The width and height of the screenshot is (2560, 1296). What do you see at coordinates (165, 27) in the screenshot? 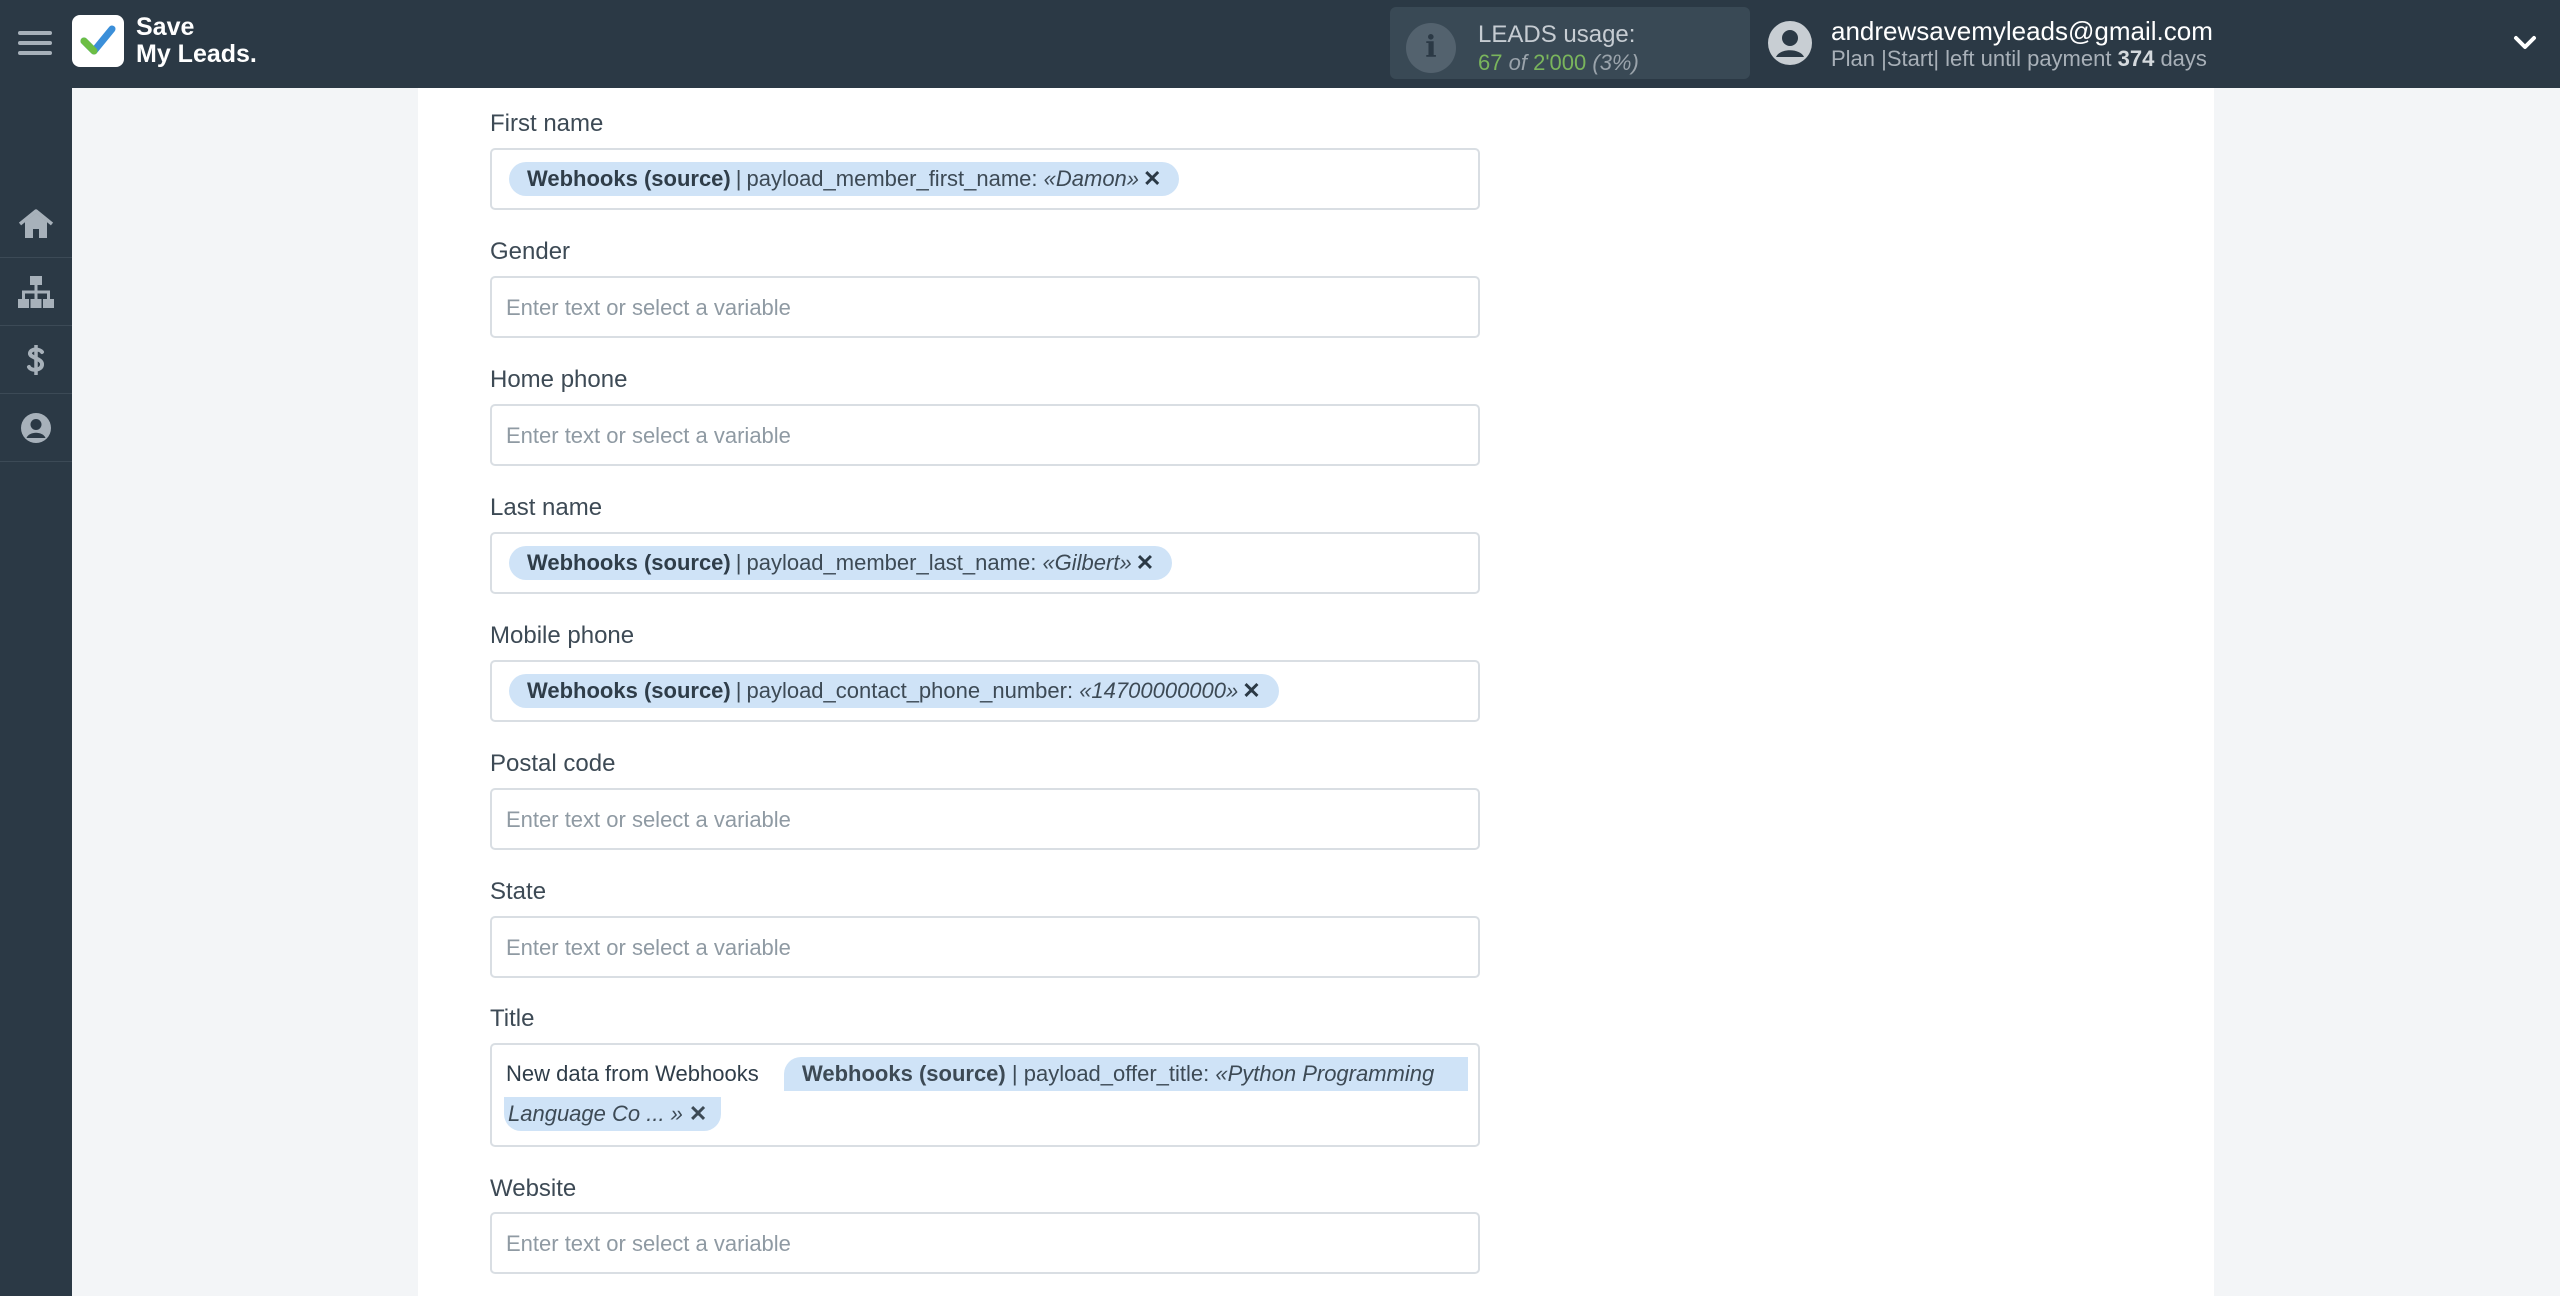
I see `logo-line-1: Save` at bounding box center [165, 27].